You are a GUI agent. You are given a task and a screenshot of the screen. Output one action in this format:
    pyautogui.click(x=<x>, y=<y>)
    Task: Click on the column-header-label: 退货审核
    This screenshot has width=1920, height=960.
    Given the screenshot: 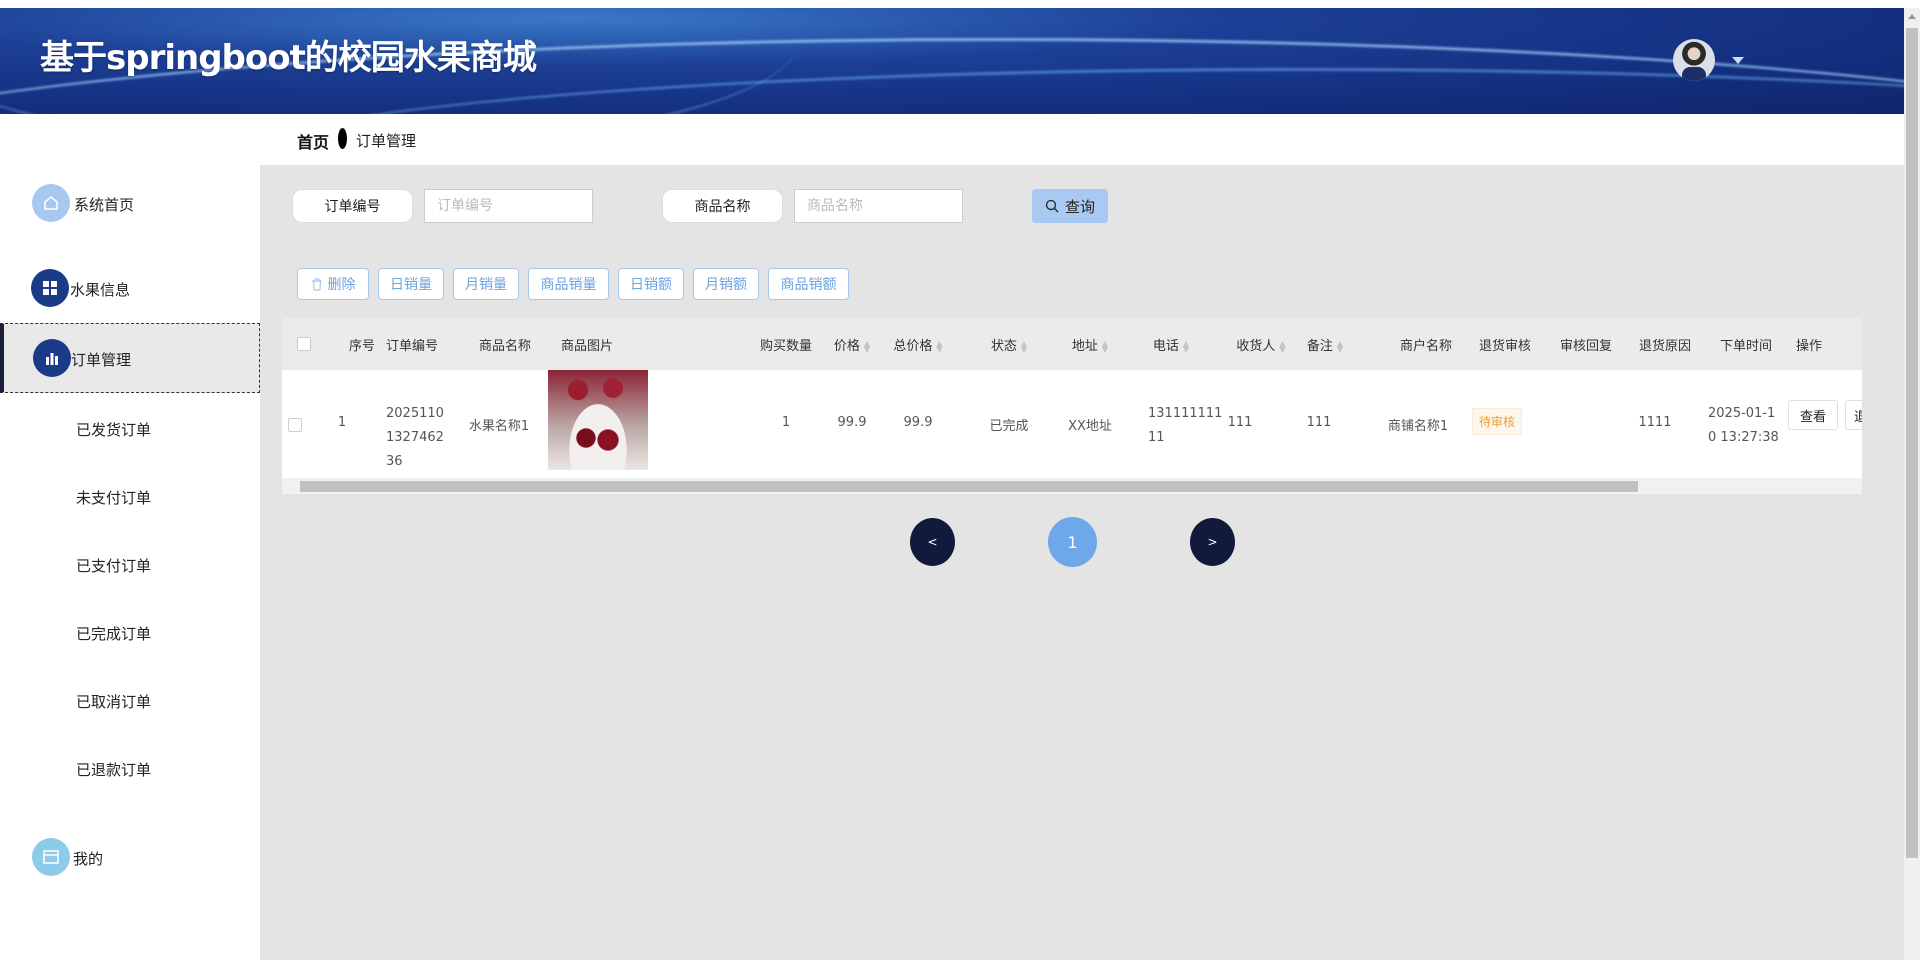 What is the action you would take?
    pyautogui.click(x=1505, y=346)
    